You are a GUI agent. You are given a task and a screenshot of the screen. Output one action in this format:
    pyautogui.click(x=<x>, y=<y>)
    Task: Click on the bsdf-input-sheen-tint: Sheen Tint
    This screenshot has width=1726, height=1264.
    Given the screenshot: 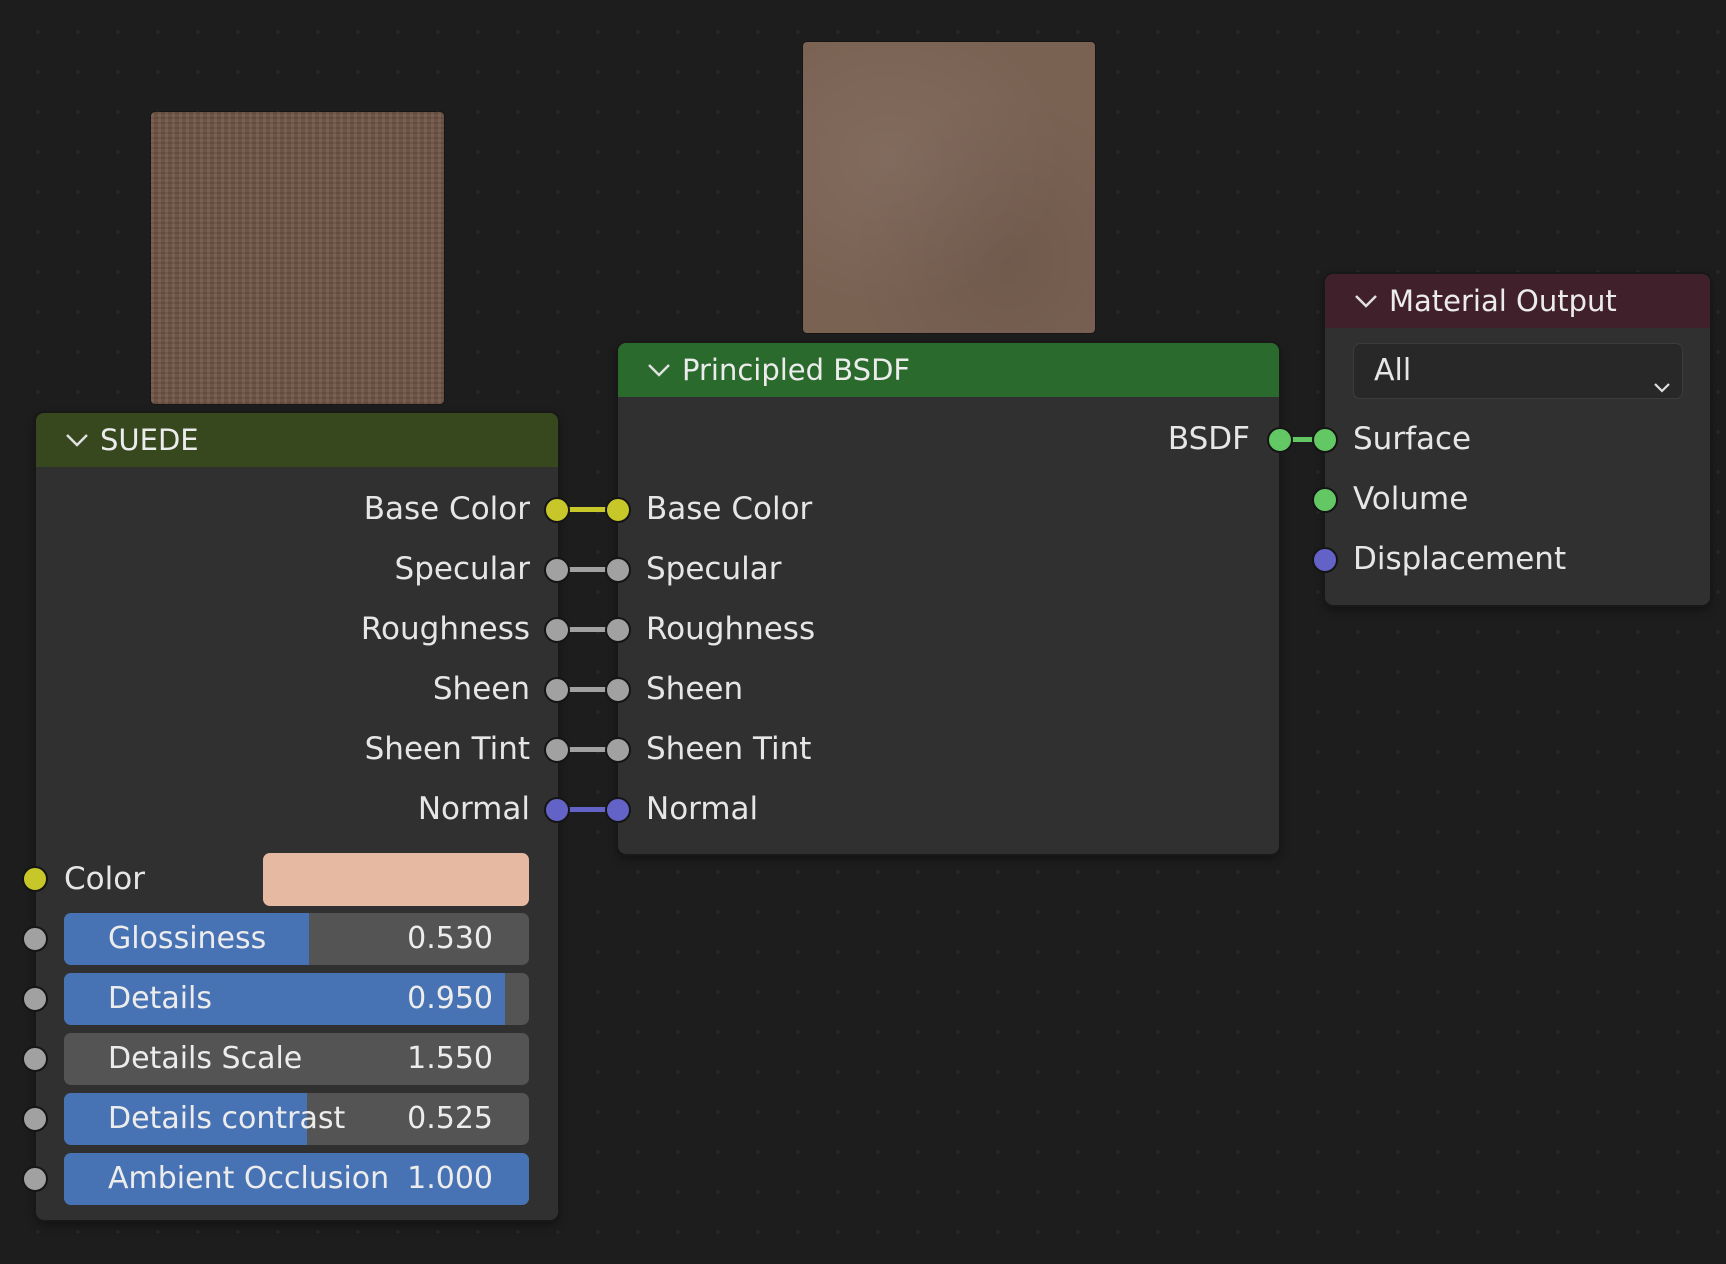 What is the action you would take?
    pyautogui.click(x=729, y=749)
    